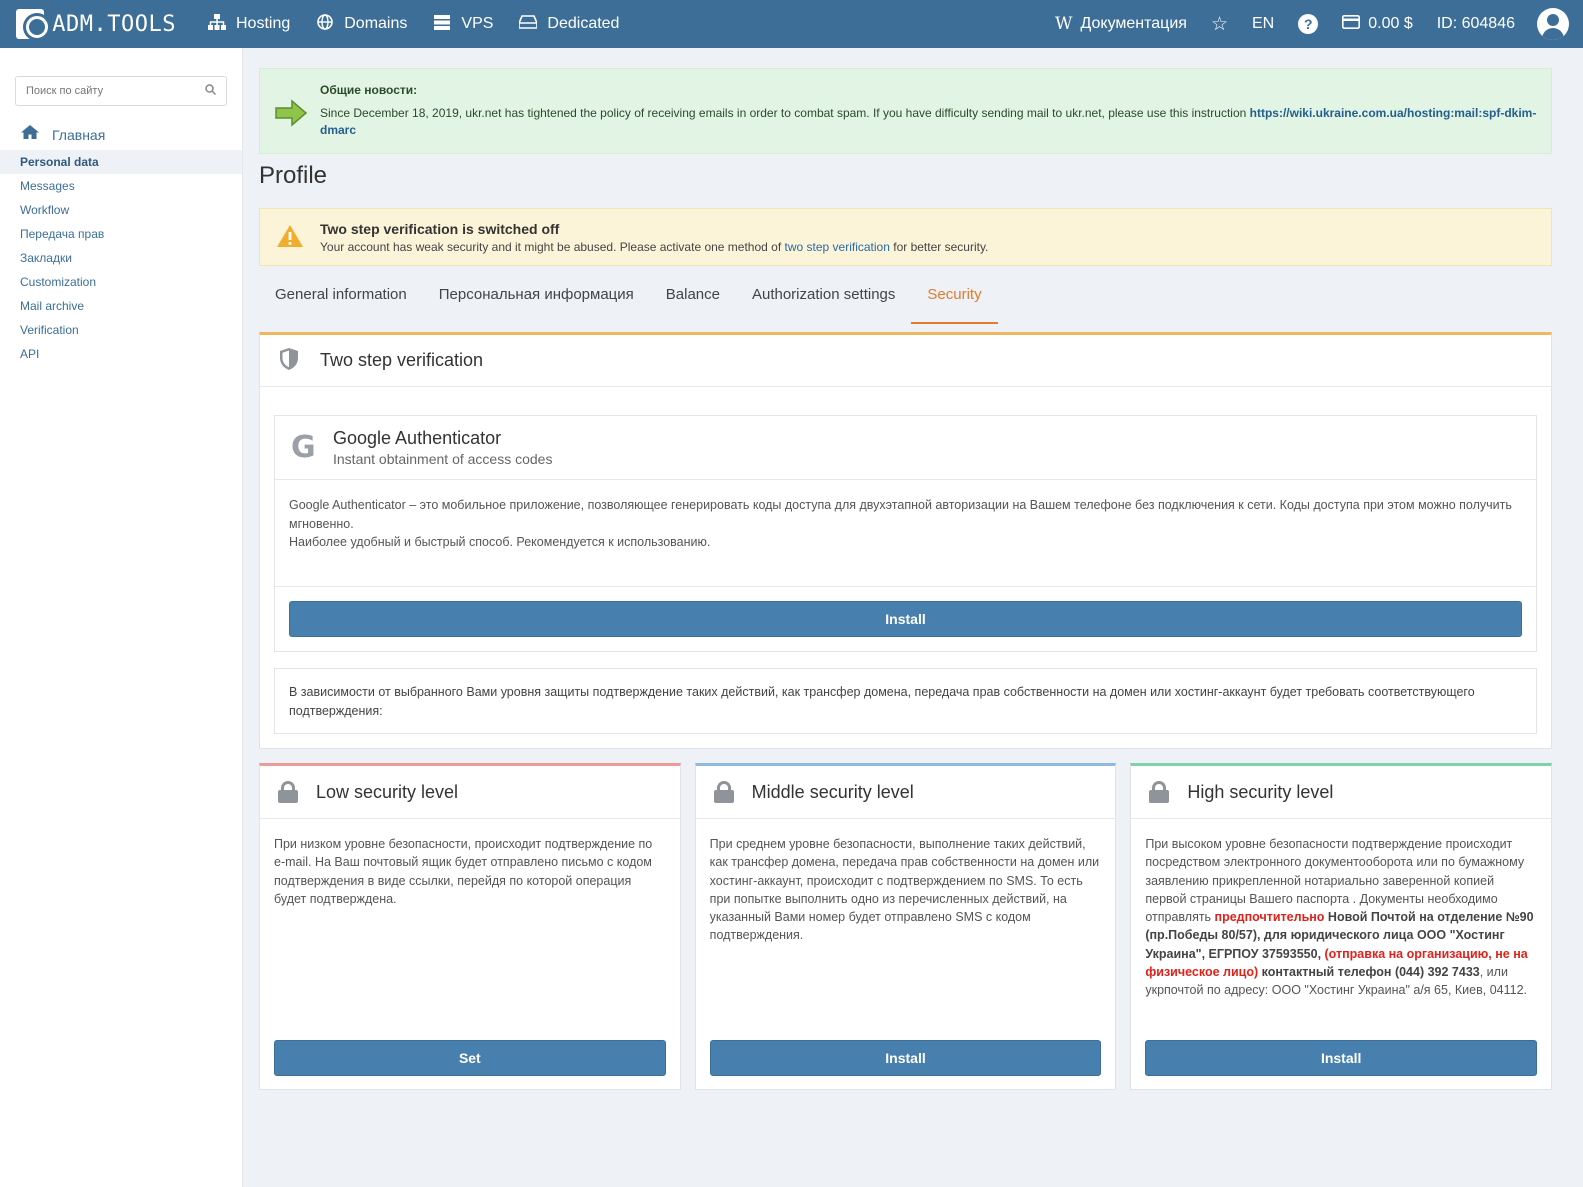 The image size is (1583, 1187). I want to click on high-security-header: High security level, so click(1341, 792).